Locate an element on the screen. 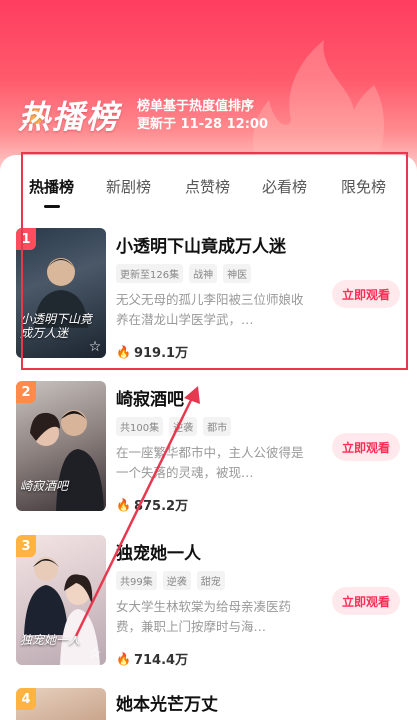  page-title: 热播榜 is located at coordinates (69, 117).